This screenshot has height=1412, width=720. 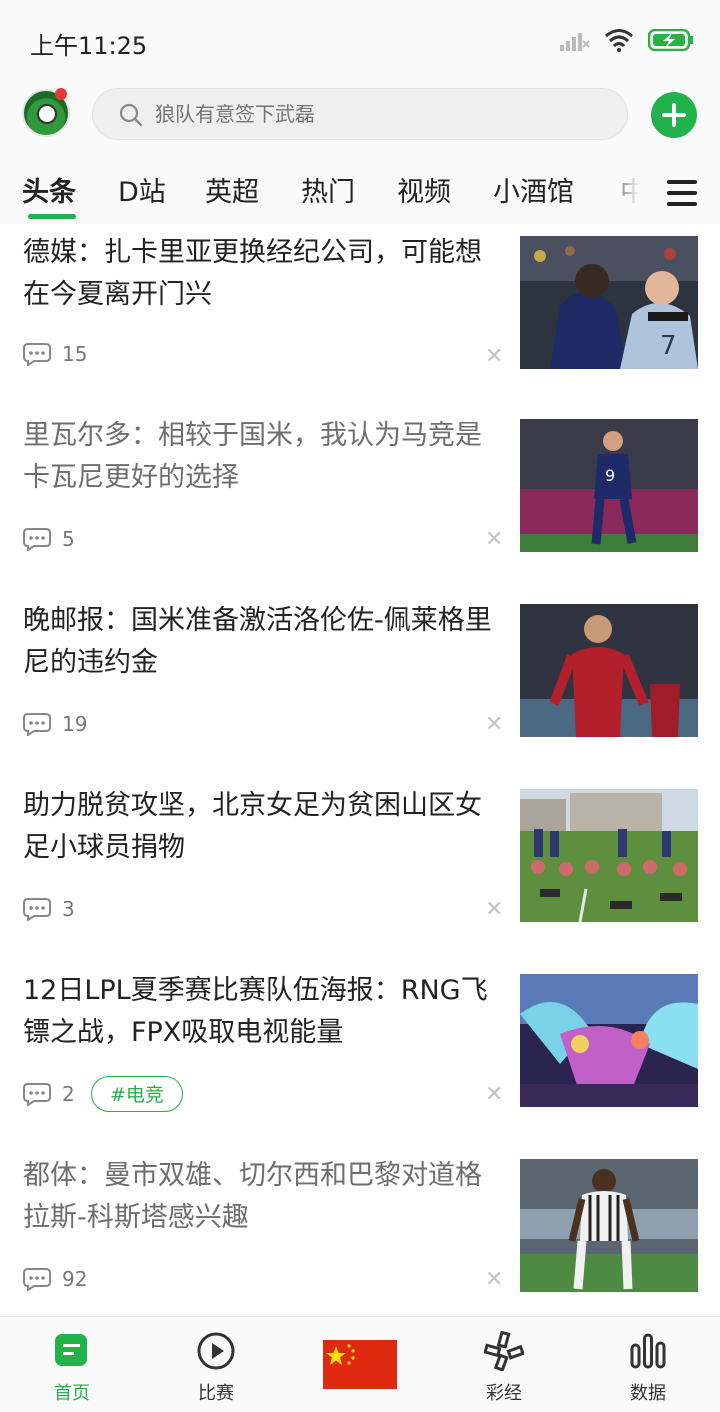 What do you see at coordinates (89, 46) in the screenshot?
I see `status-time: 上午11:25` at bounding box center [89, 46].